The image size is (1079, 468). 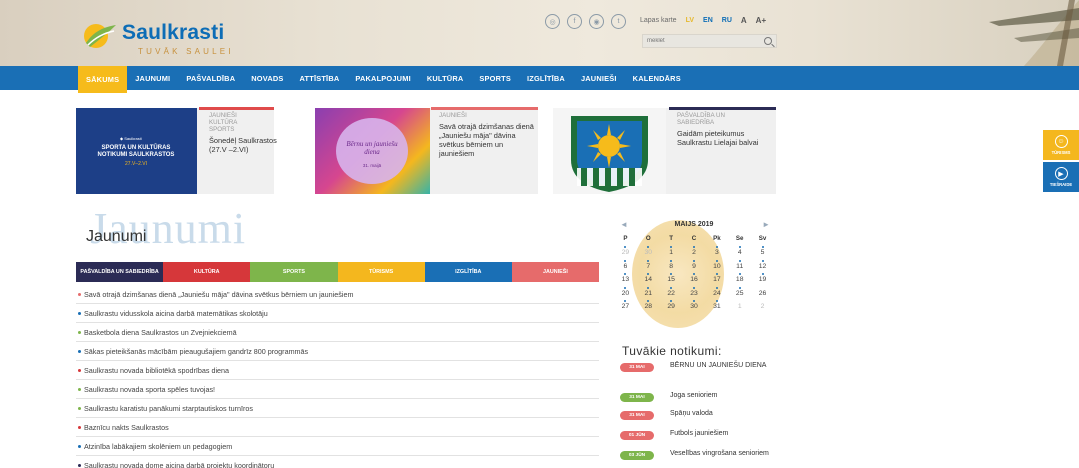 I want to click on news-link: Baznīcu nakts Saulkrastos, so click(x=126, y=427).